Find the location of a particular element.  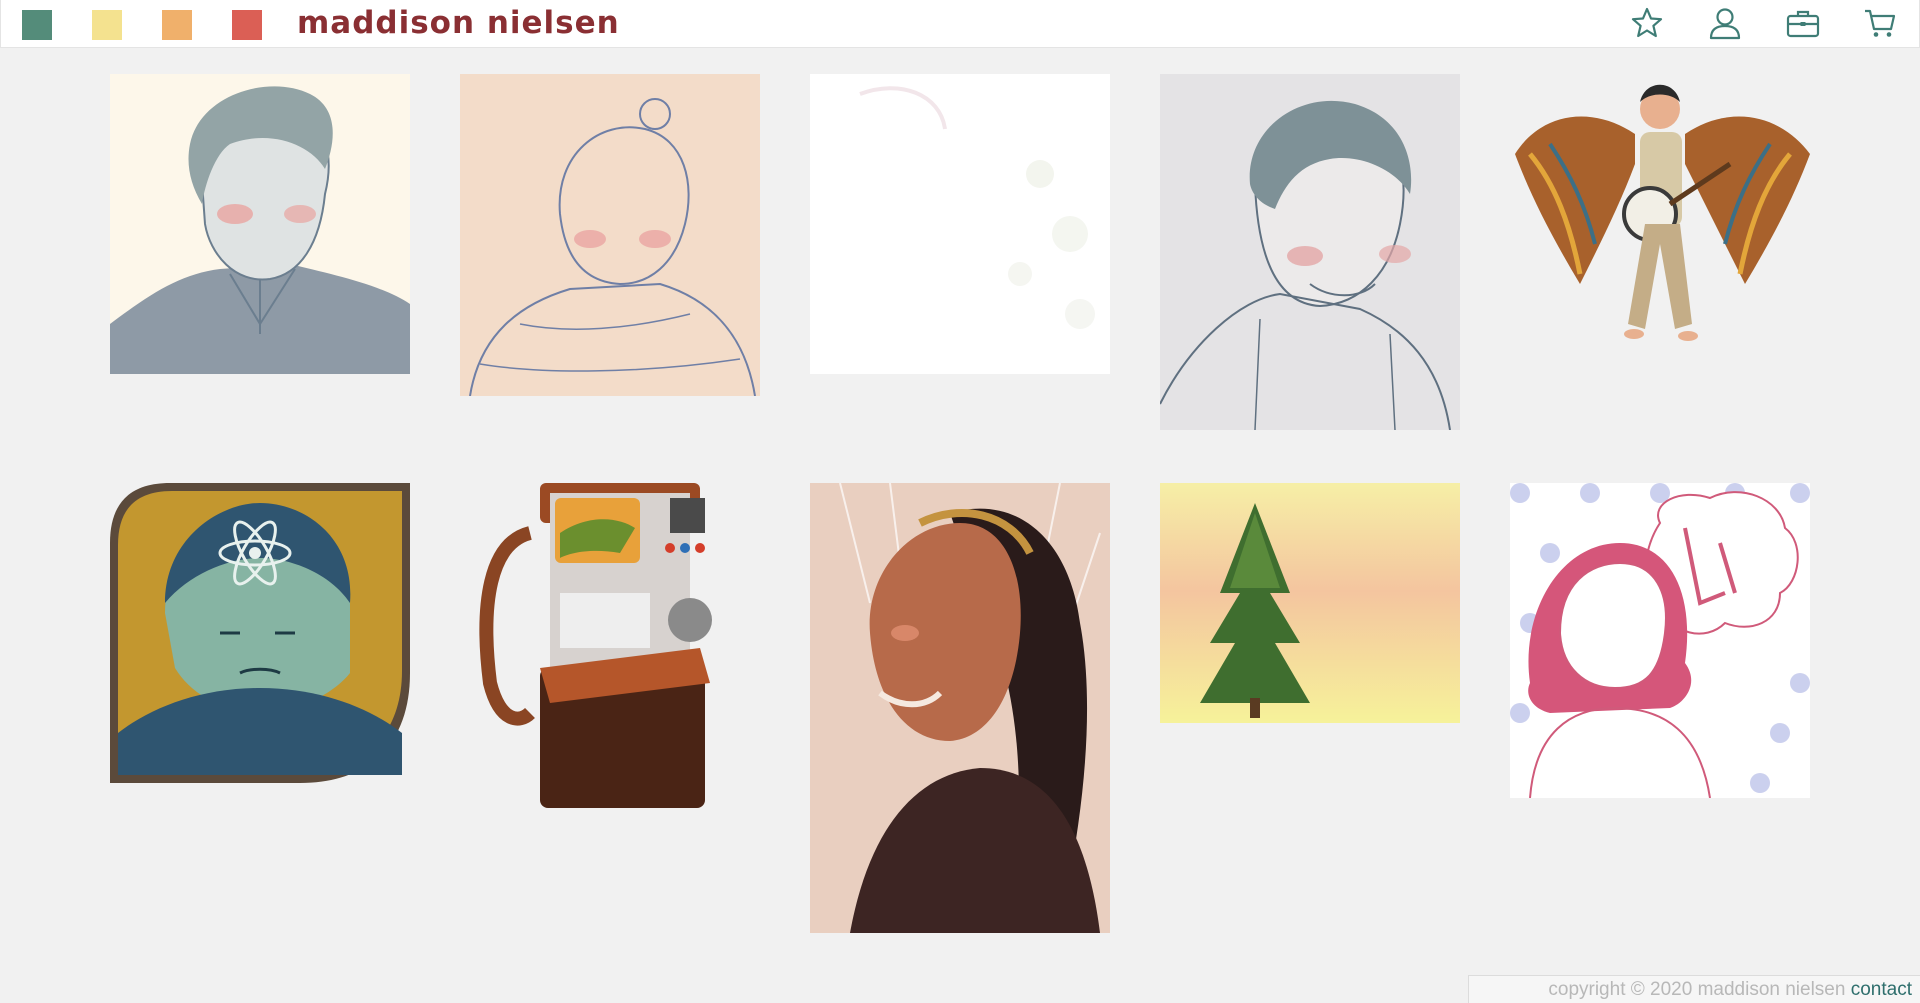

copyright-text: copyright © 2020 maddison nielsen is located at coordinates (1697, 989).